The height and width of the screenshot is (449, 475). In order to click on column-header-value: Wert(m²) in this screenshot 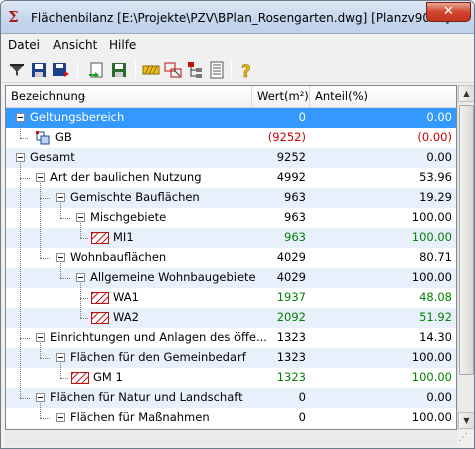, I will do `click(281, 97)`.